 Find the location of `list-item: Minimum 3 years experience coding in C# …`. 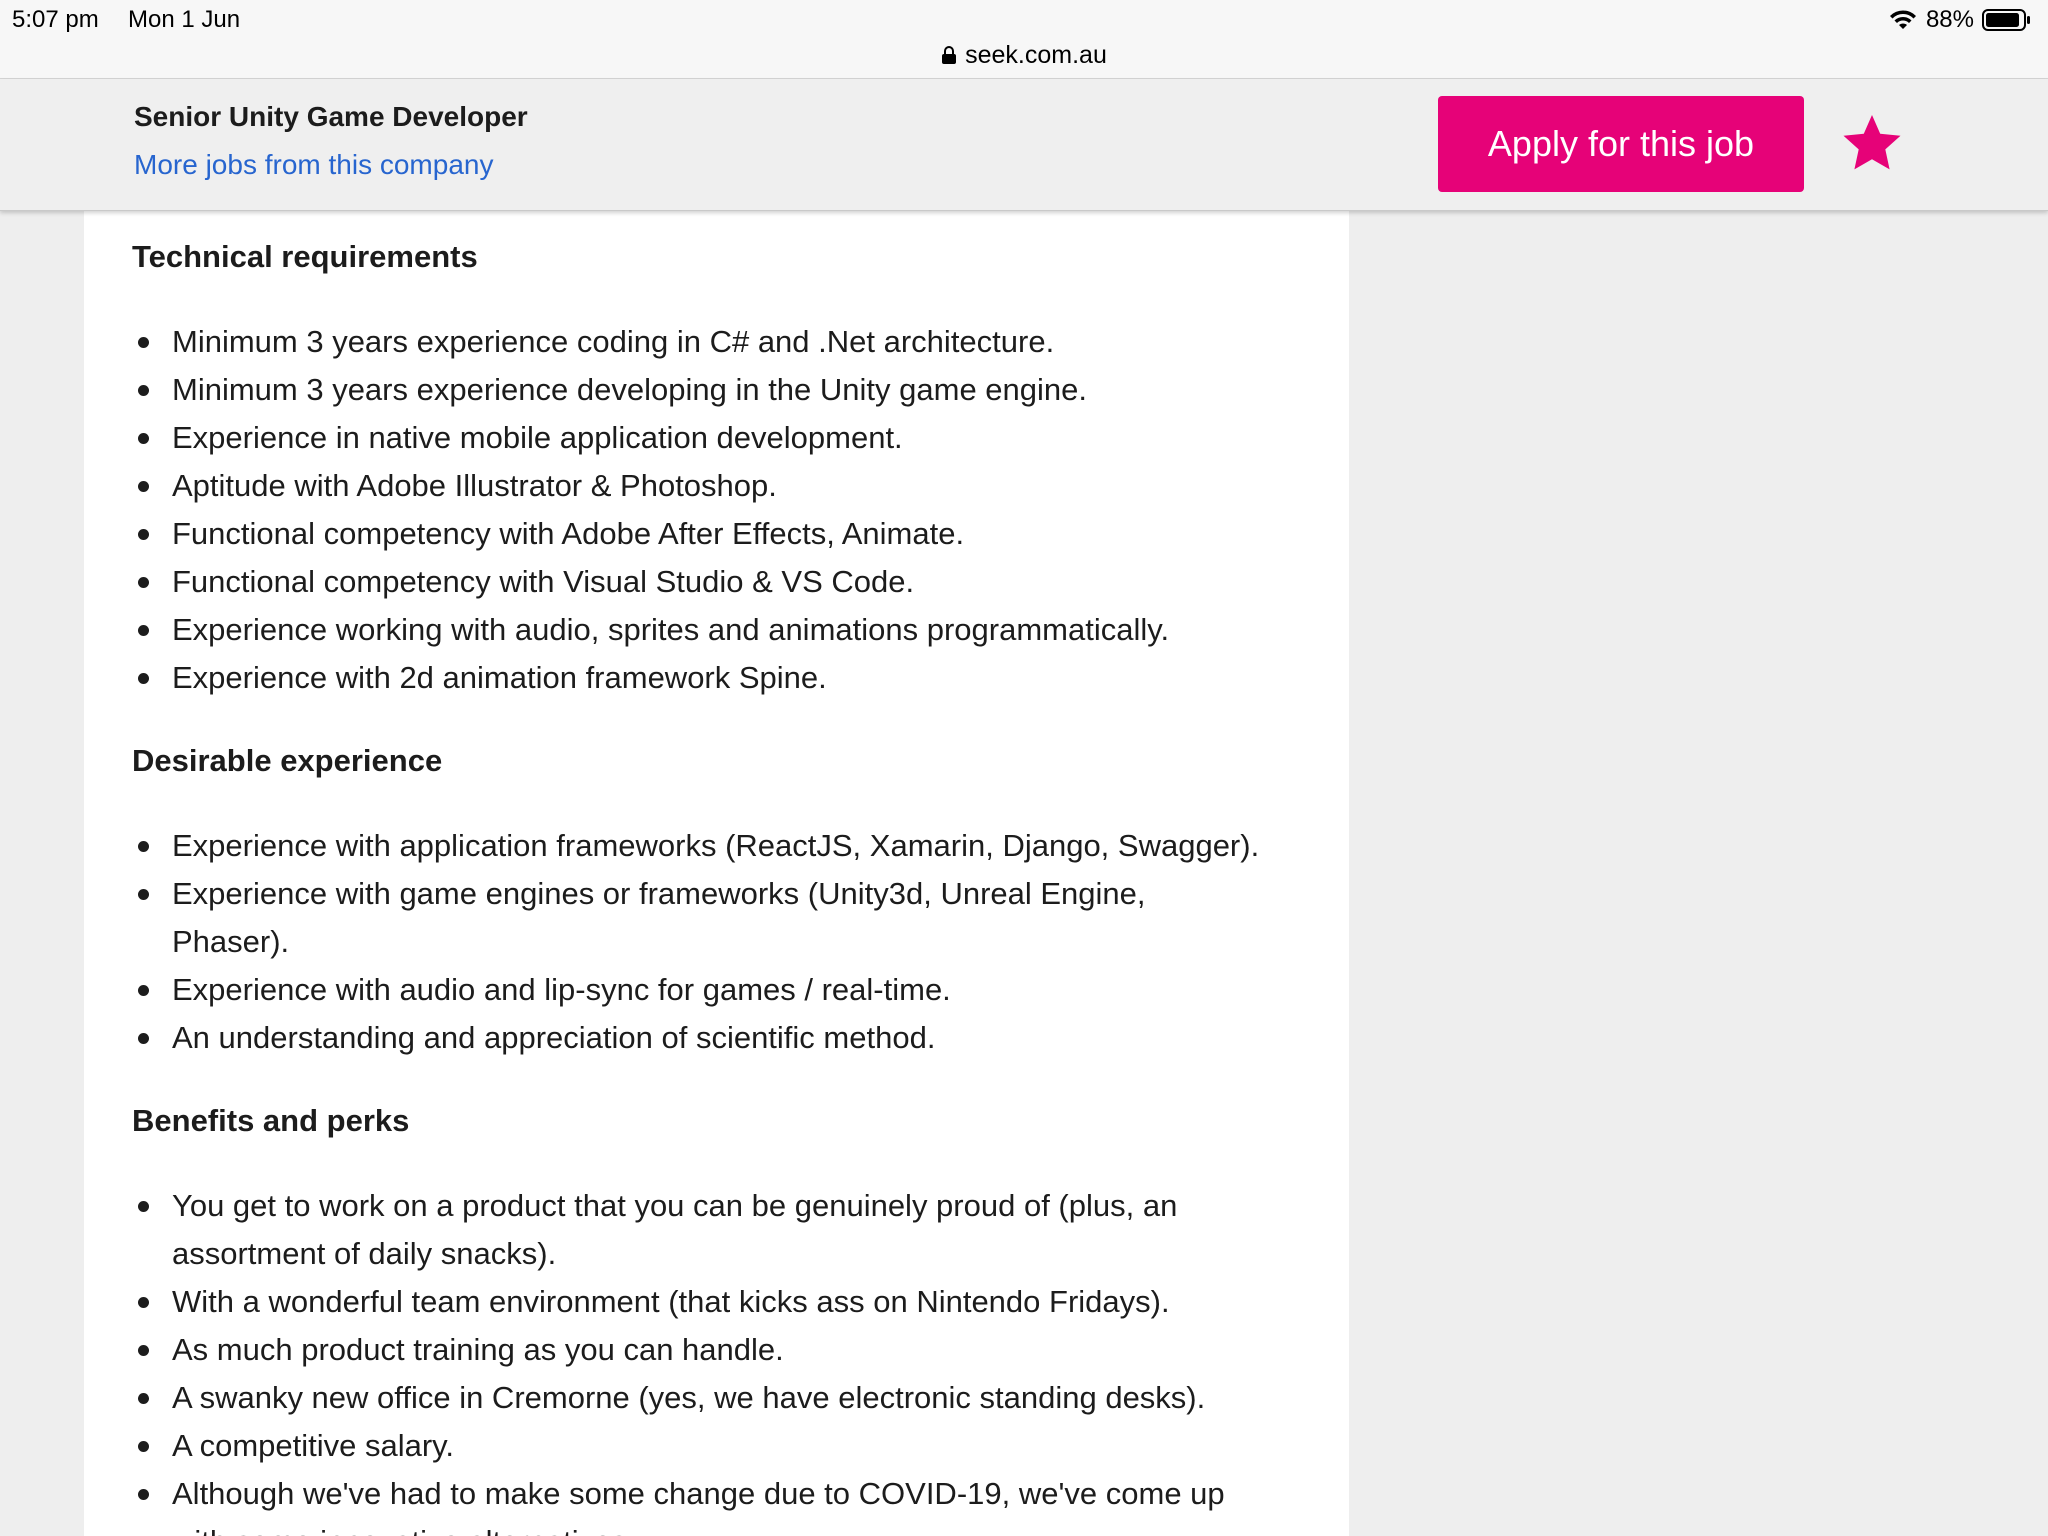

list-item: Minimum 3 years experience coding in C# … is located at coordinates (732, 342).